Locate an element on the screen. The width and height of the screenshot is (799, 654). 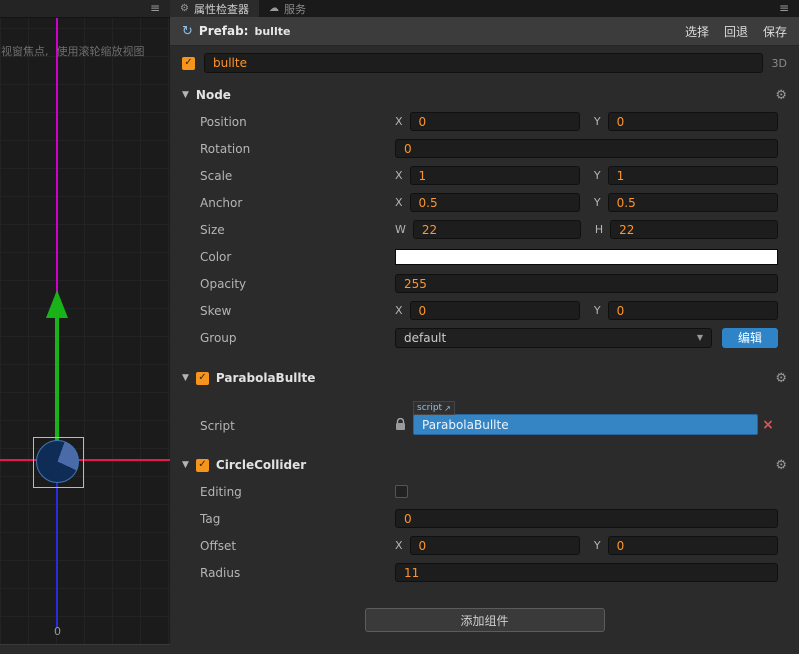
prefab-select-link: 选择 is located at coordinates (697, 31).